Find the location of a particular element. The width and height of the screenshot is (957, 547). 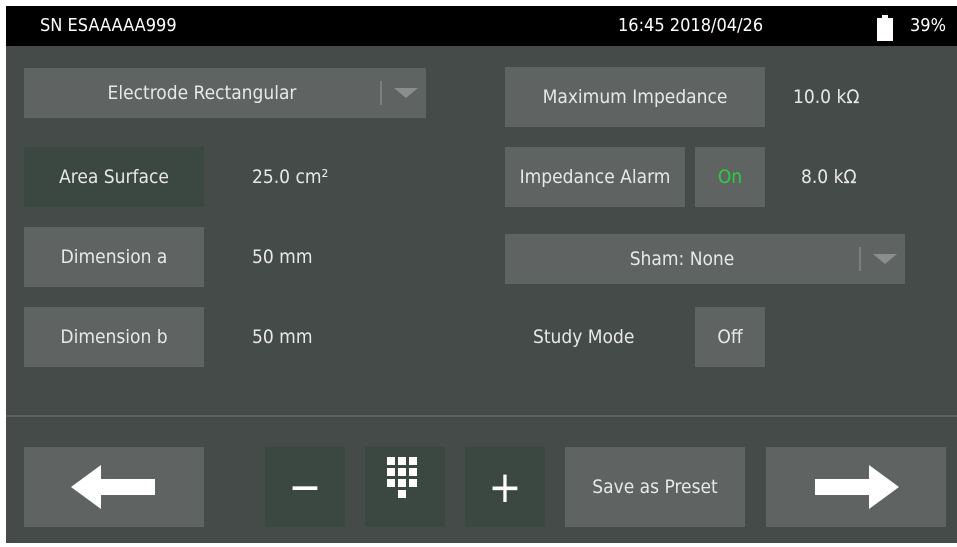

dimension-b-label: Dimension b is located at coordinates (114, 337).